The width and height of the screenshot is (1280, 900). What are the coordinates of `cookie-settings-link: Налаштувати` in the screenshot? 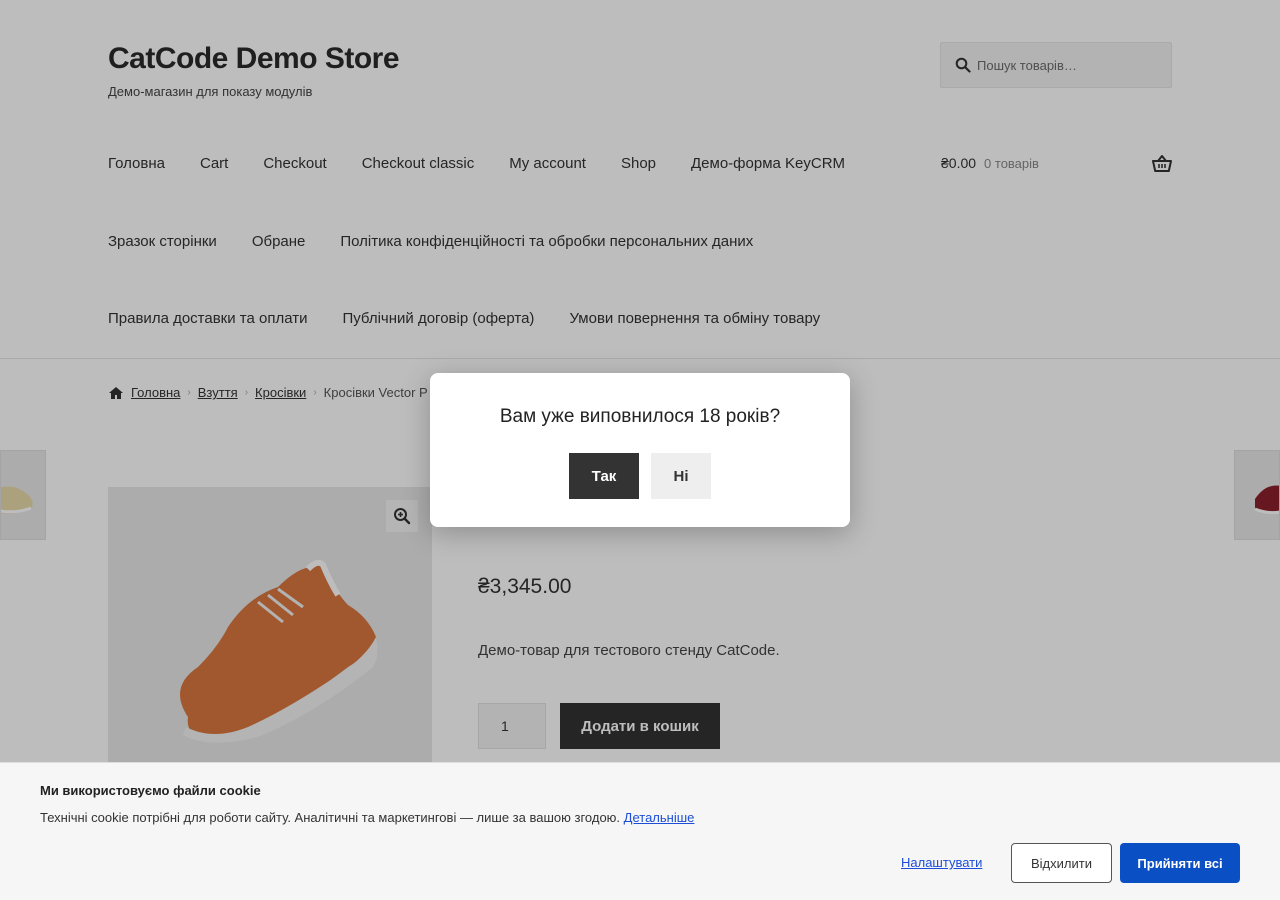 It's located at (941, 862).